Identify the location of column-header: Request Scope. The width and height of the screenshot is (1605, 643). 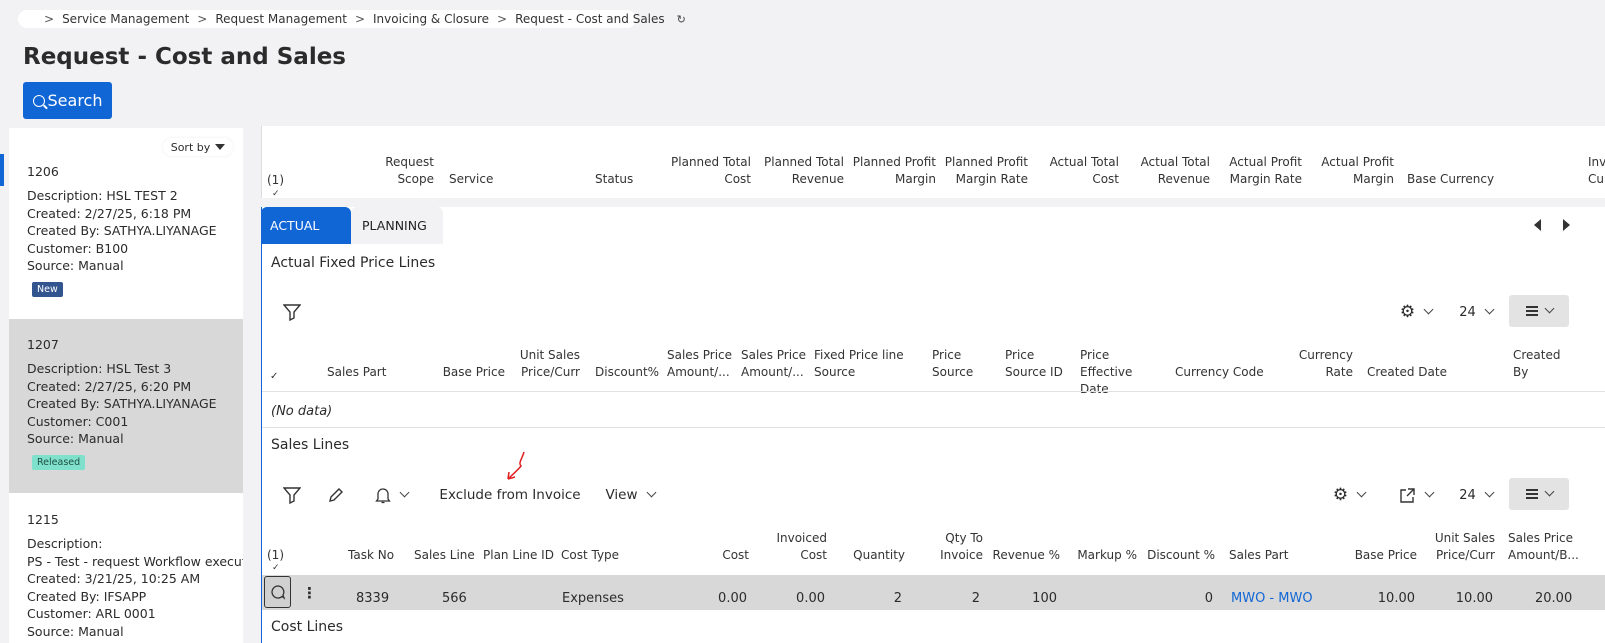
(403, 171).